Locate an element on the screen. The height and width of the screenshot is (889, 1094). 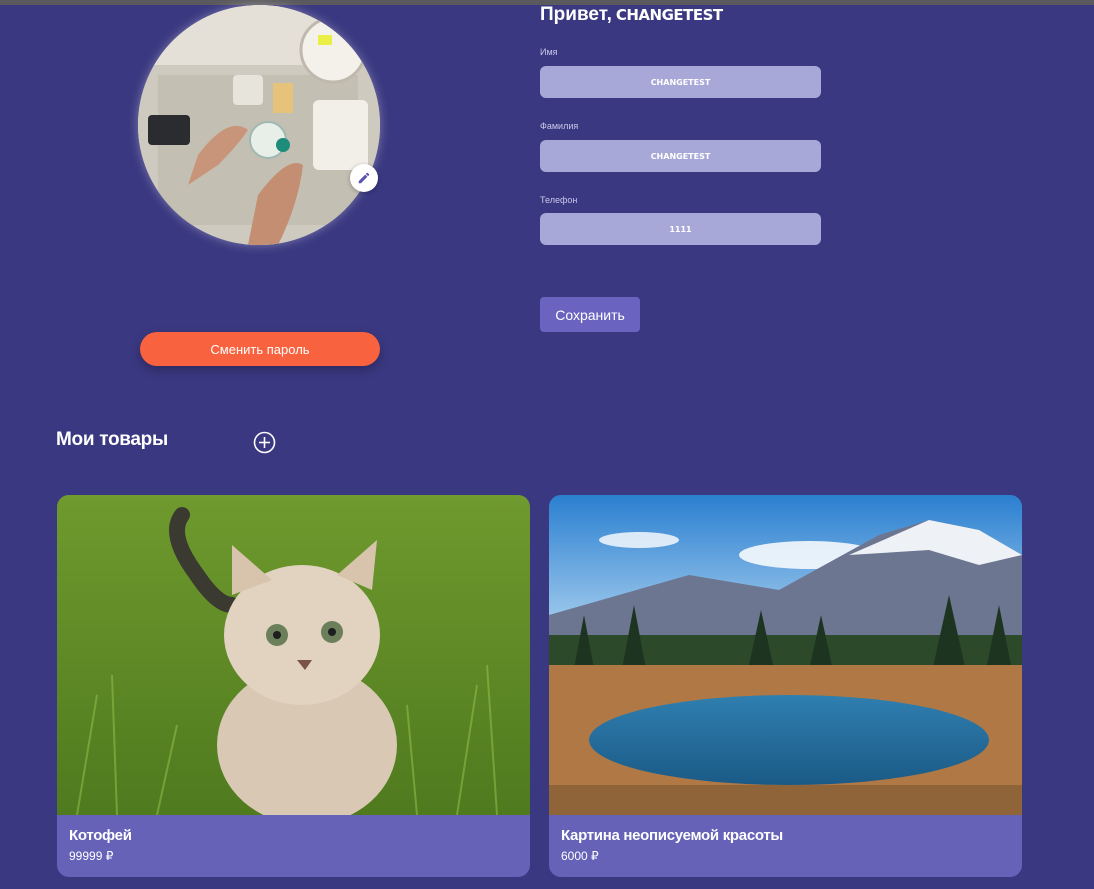
last-name-label: Фамилия is located at coordinates (559, 126).